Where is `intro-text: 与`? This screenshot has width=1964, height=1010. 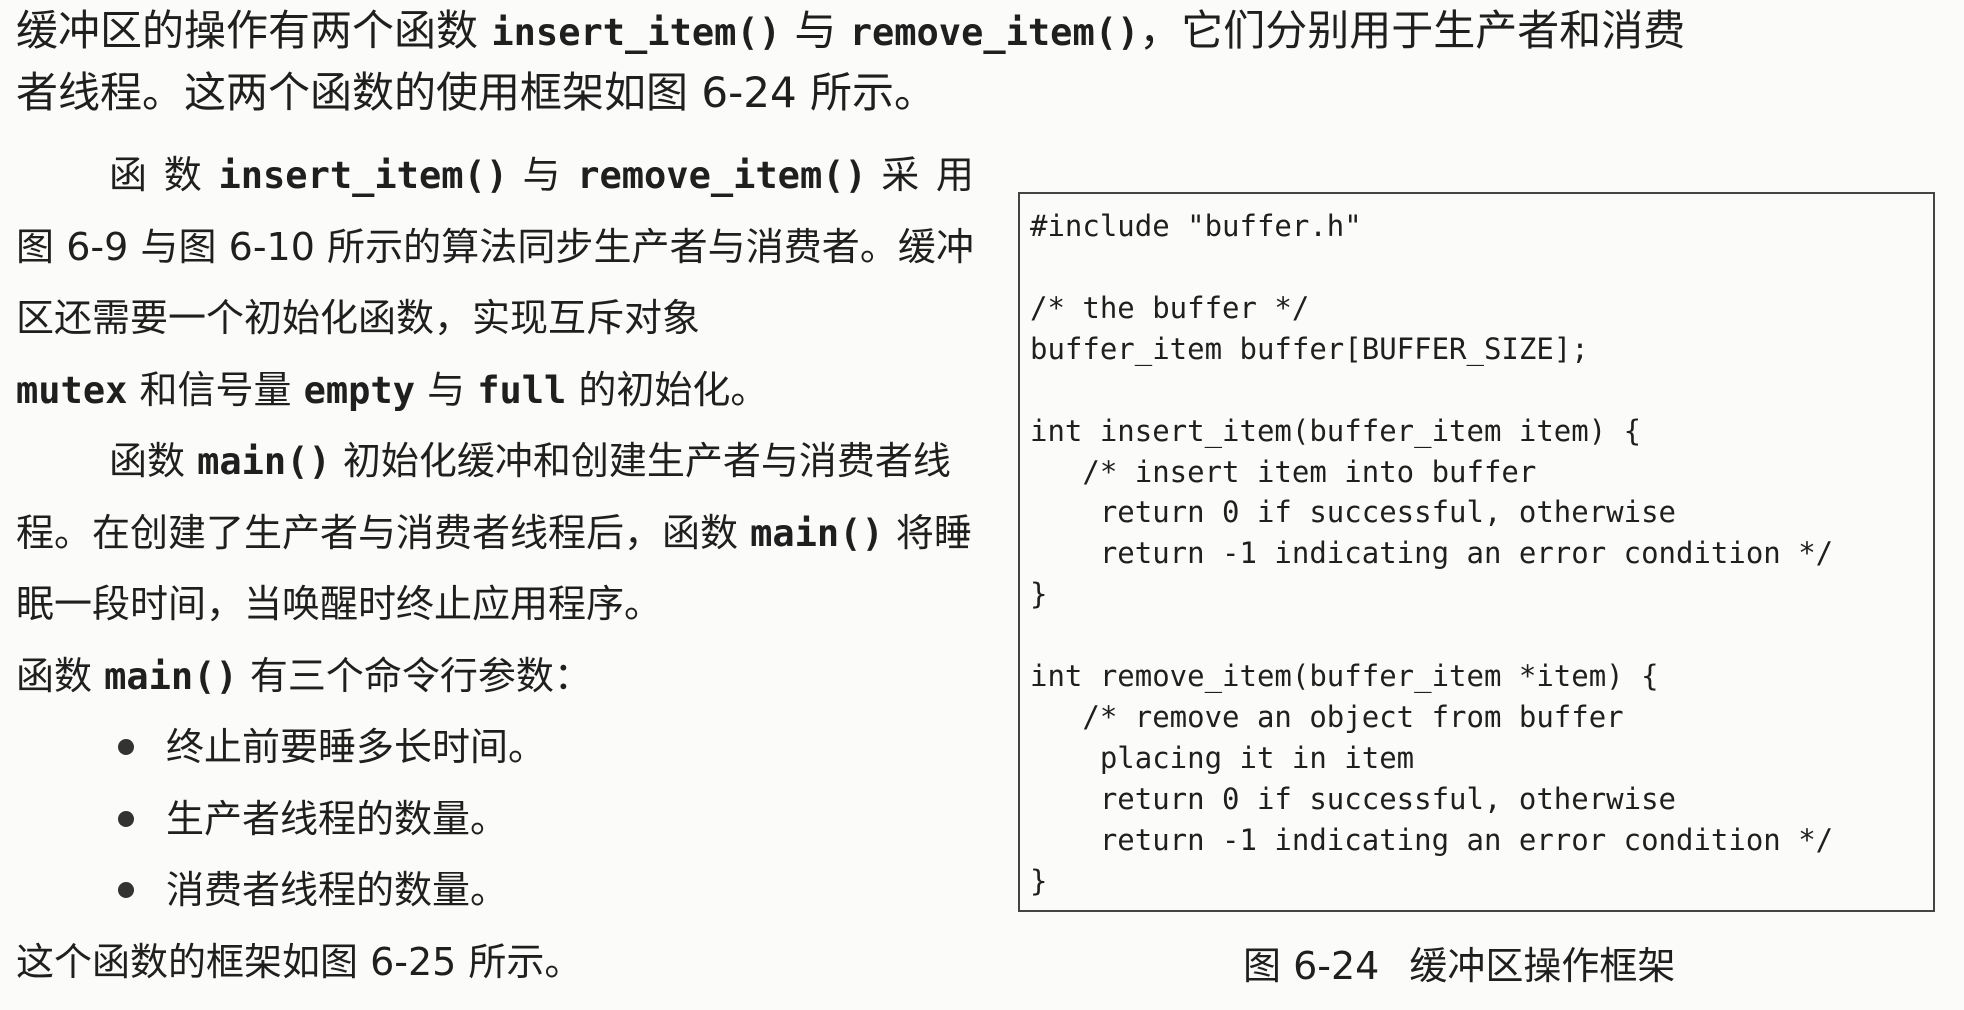 intro-text: 与 is located at coordinates (815, 30).